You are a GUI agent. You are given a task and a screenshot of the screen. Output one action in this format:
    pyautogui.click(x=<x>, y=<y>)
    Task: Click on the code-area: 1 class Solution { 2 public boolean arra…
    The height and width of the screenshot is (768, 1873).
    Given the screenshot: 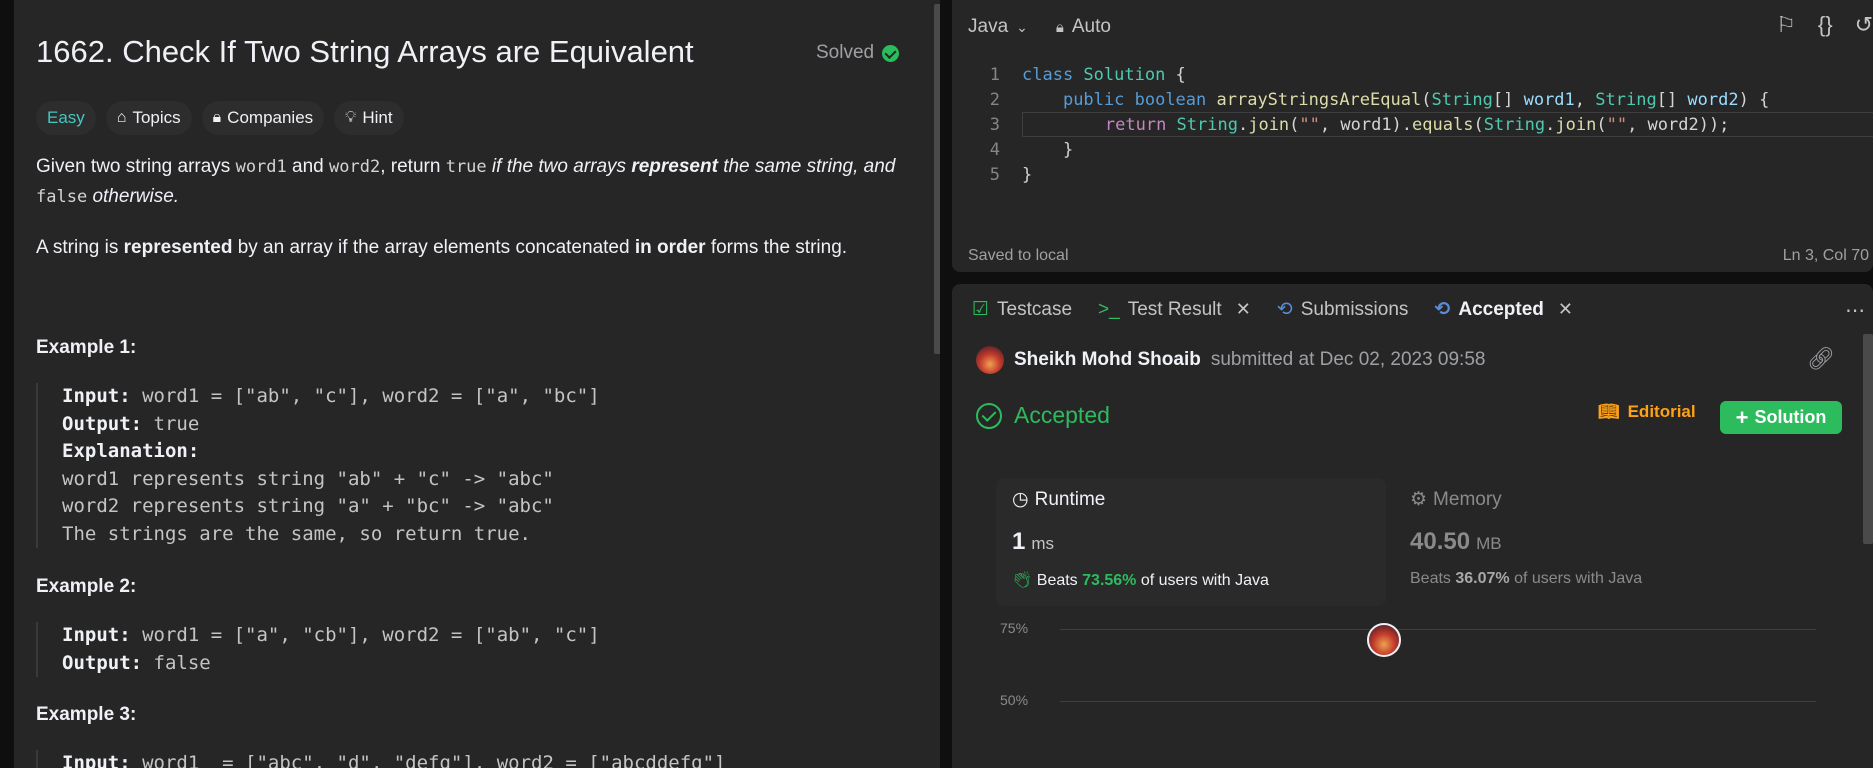 What is the action you would take?
    pyautogui.click(x=1412, y=124)
    